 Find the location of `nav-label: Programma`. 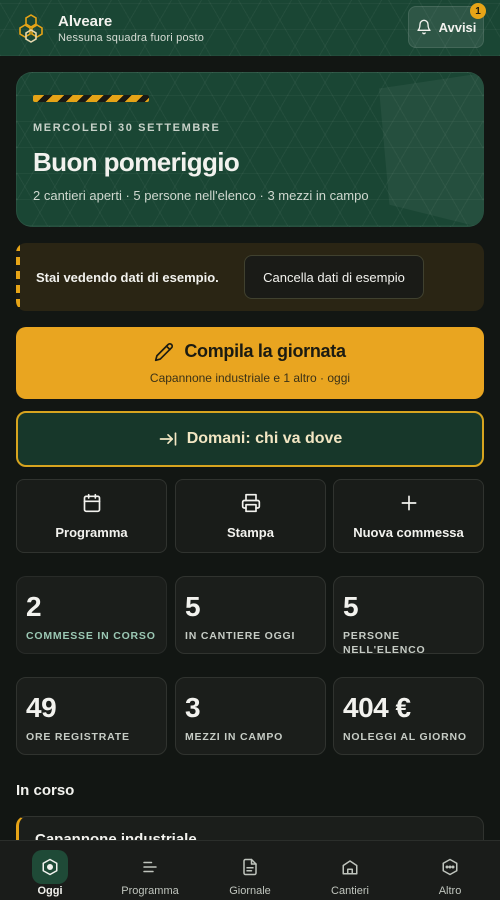

nav-label: Programma is located at coordinates (150, 891).